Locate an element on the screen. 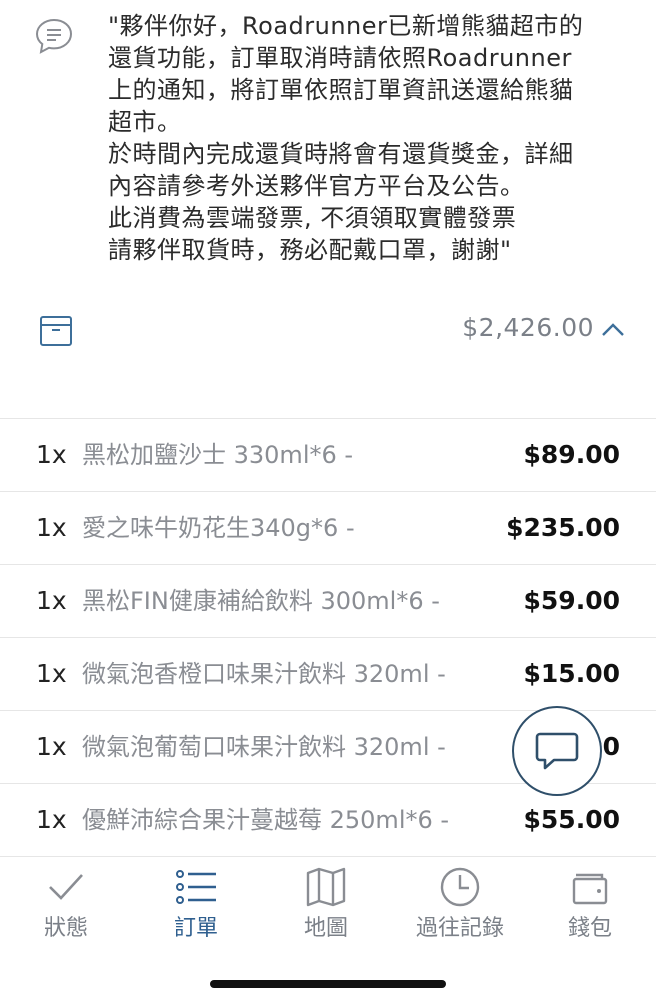 The width and height of the screenshot is (656, 1003). wallet-icon is located at coordinates (590, 889).